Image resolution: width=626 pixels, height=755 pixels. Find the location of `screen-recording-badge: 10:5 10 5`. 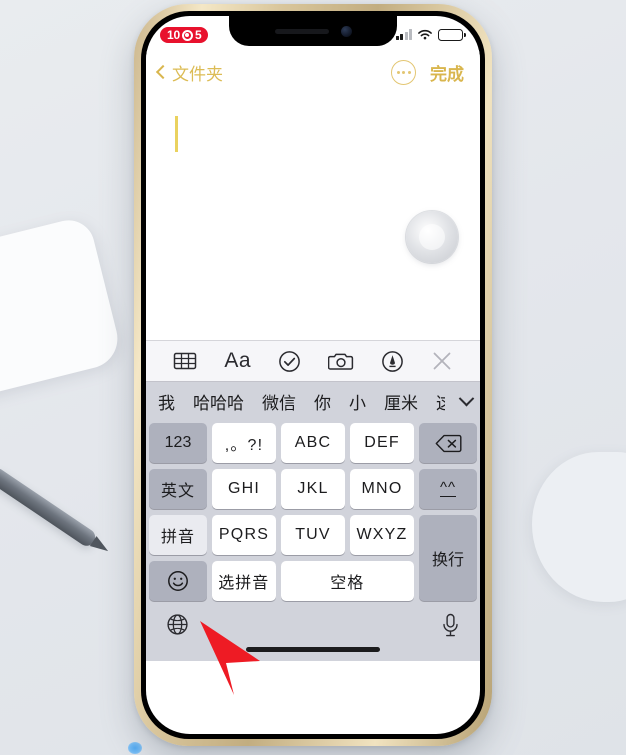

screen-recording-badge: 10:5 10 5 is located at coordinates (184, 35).